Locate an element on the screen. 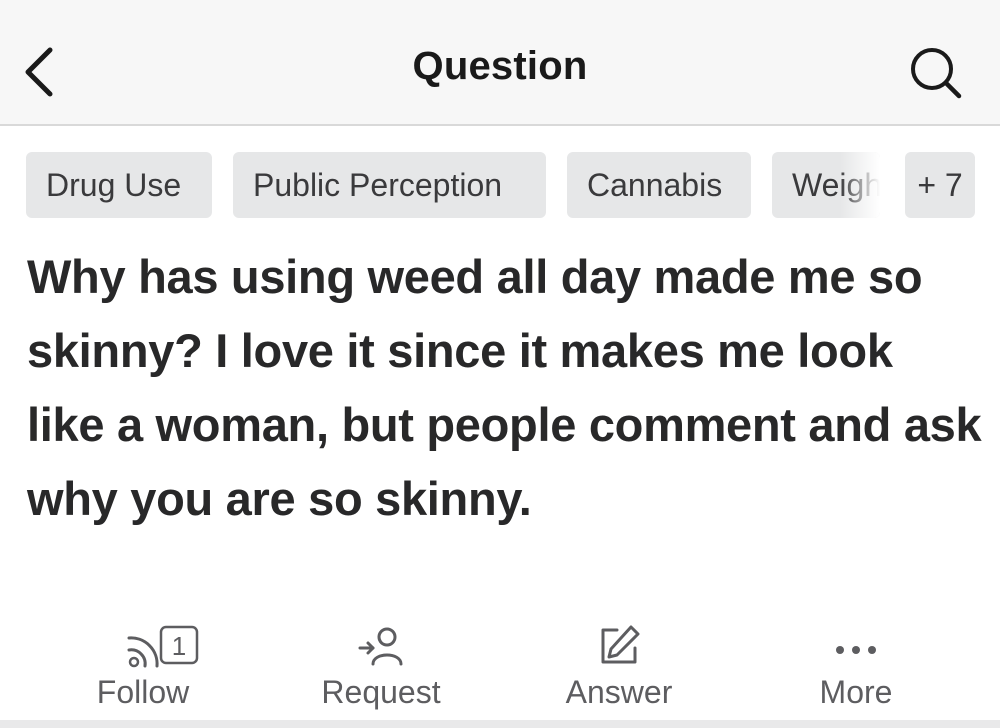 The width and height of the screenshot is (1000, 728). answer-button: Answer is located at coordinates (619, 668).